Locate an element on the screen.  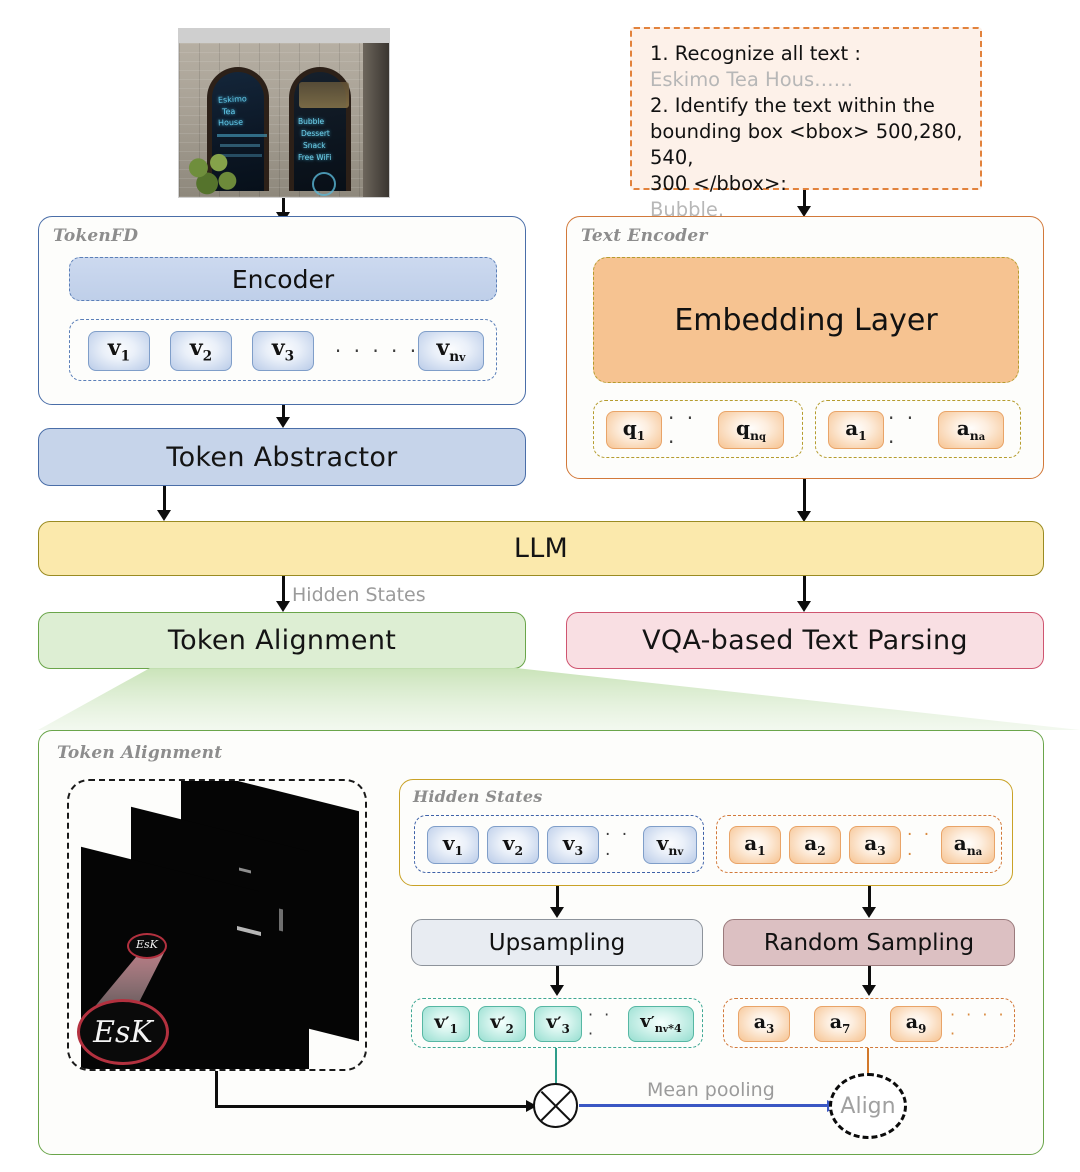
prompt-line-4: 300 </bbox>: is located at coordinates (718, 183).